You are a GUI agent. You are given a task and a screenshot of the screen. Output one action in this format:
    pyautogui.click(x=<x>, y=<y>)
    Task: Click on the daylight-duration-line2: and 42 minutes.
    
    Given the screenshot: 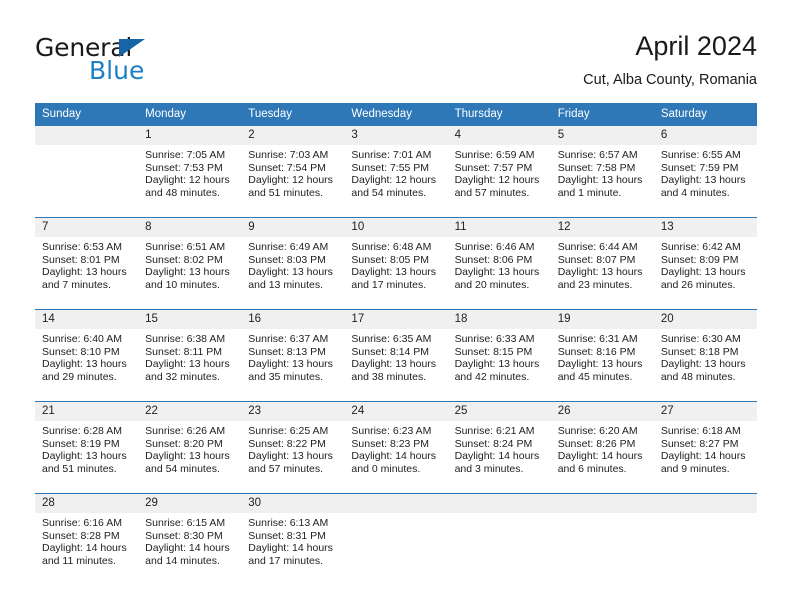 What is the action you would take?
    pyautogui.click(x=492, y=376)
    